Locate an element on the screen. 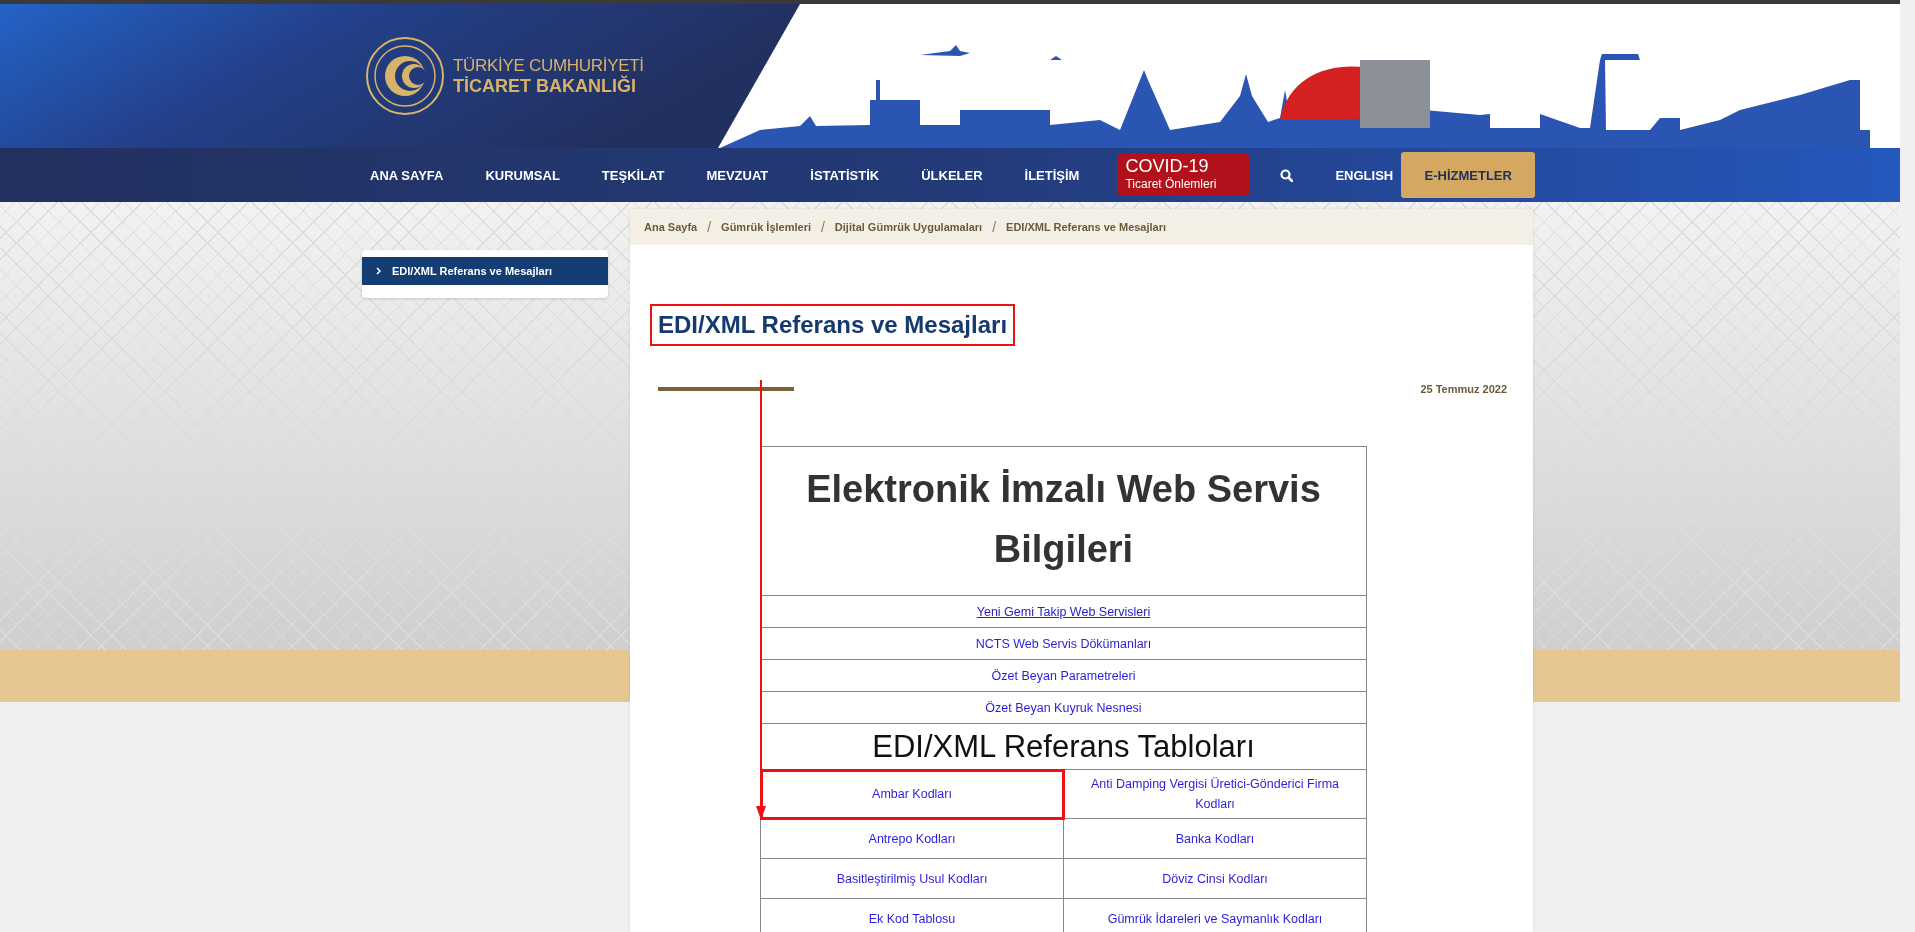 This screenshot has width=1915, height=932. document-link: NCTS Web Servis Dökümanları is located at coordinates (1063, 643).